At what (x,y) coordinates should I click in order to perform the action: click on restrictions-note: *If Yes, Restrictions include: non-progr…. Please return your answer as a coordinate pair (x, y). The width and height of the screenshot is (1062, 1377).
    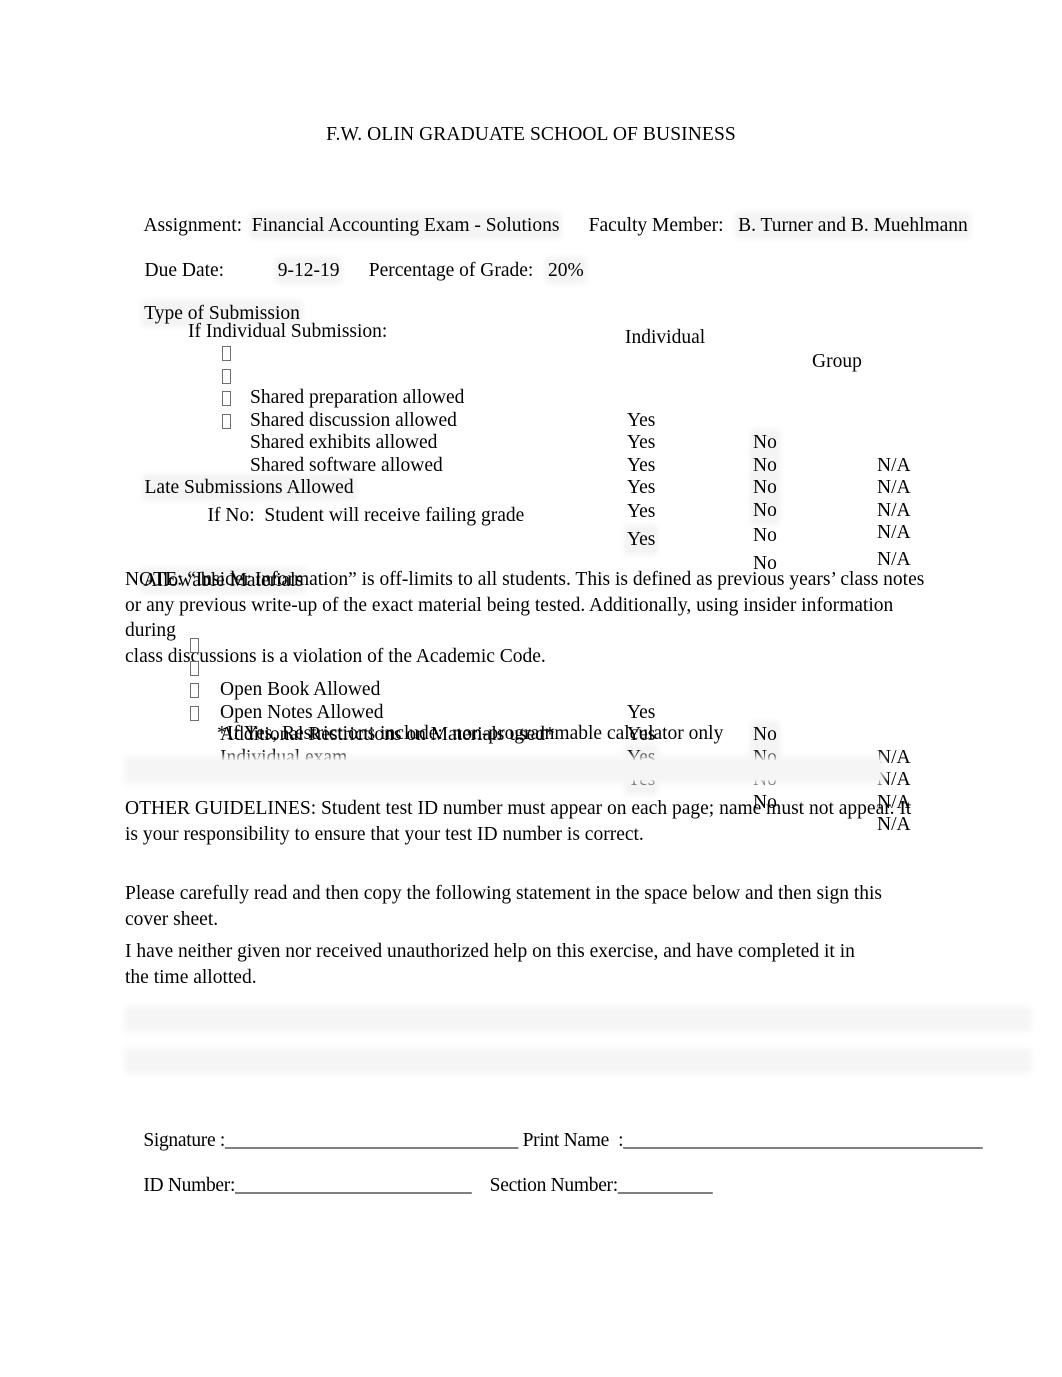
    Looking at the image, I should click on (470, 733).